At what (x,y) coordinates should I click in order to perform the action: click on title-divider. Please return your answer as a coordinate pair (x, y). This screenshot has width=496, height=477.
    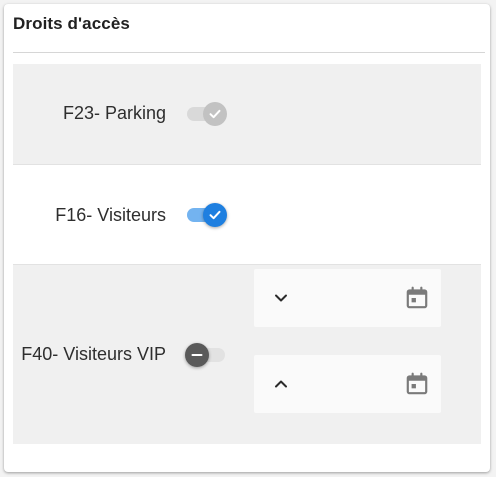
    Looking at the image, I should click on (249, 52).